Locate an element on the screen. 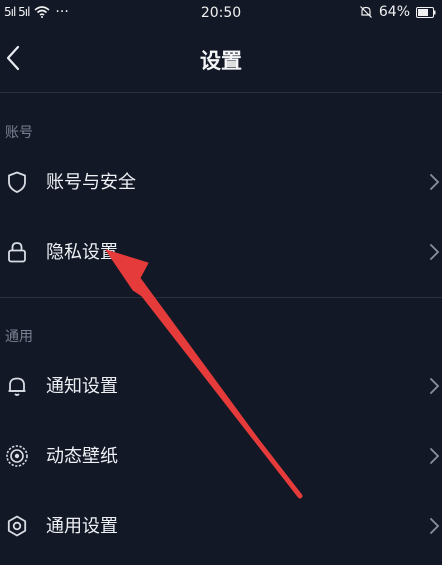  header: 设置 is located at coordinates (221, 59).